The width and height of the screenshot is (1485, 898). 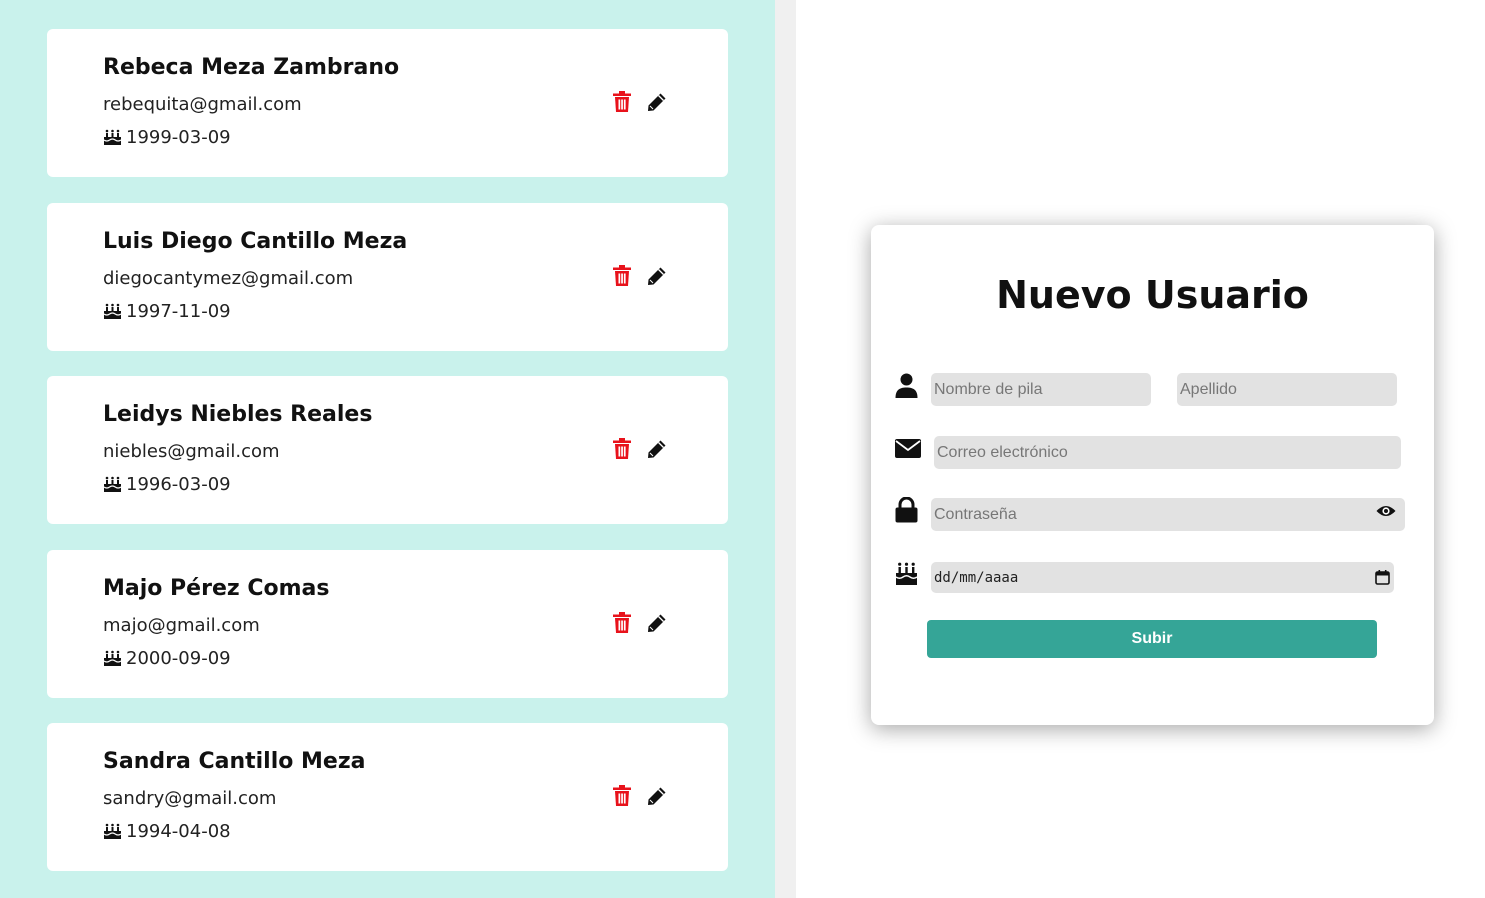 I want to click on lock-icon, so click(x=906, y=510).